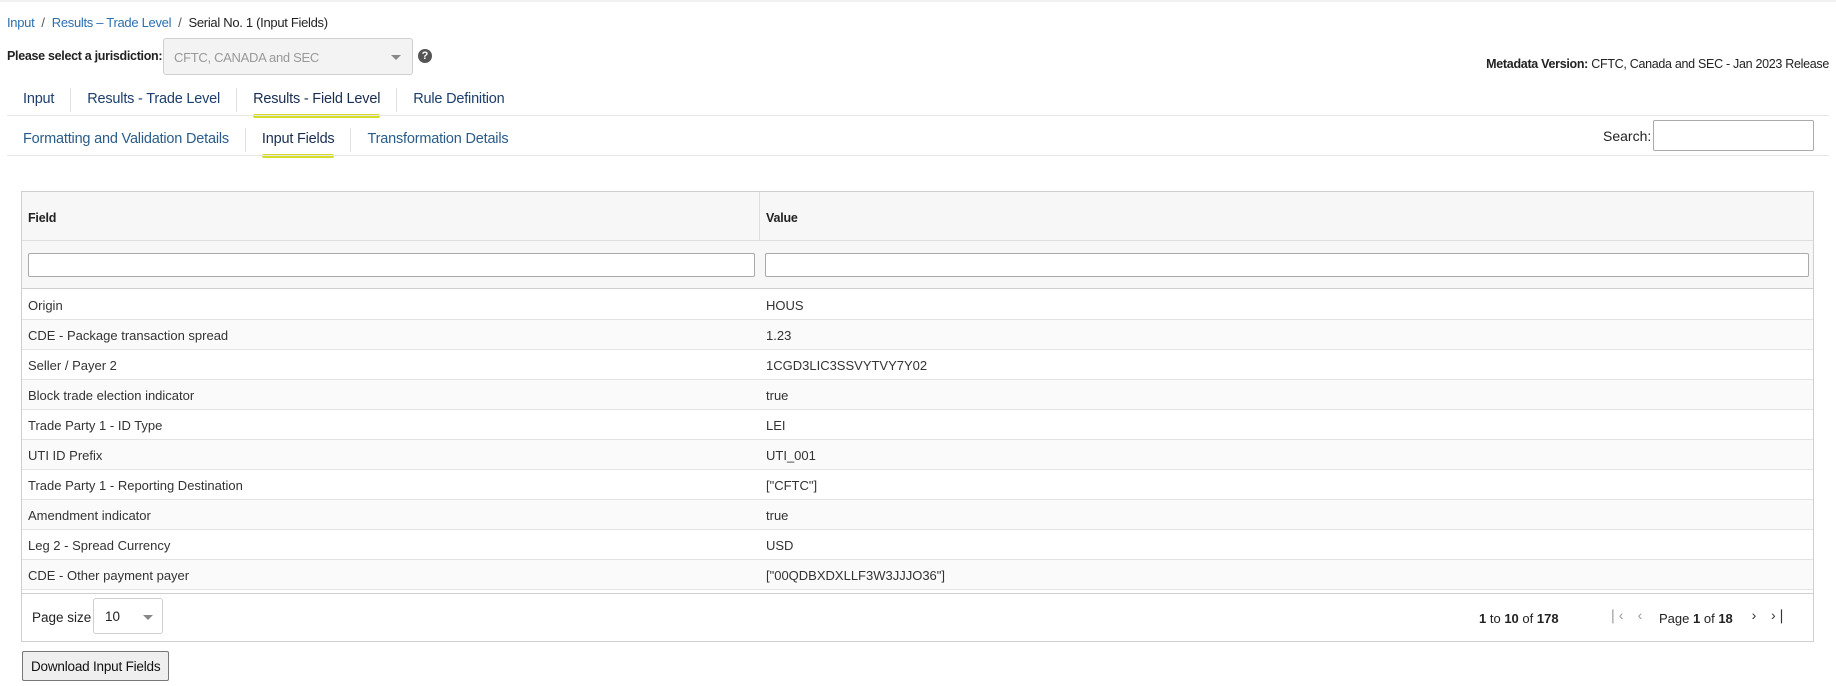 Image resolution: width=1836 pixels, height=686 pixels. Describe the element at coordinates (113, 616) in the screenshot. I see `page-size-value: 10` at that location.